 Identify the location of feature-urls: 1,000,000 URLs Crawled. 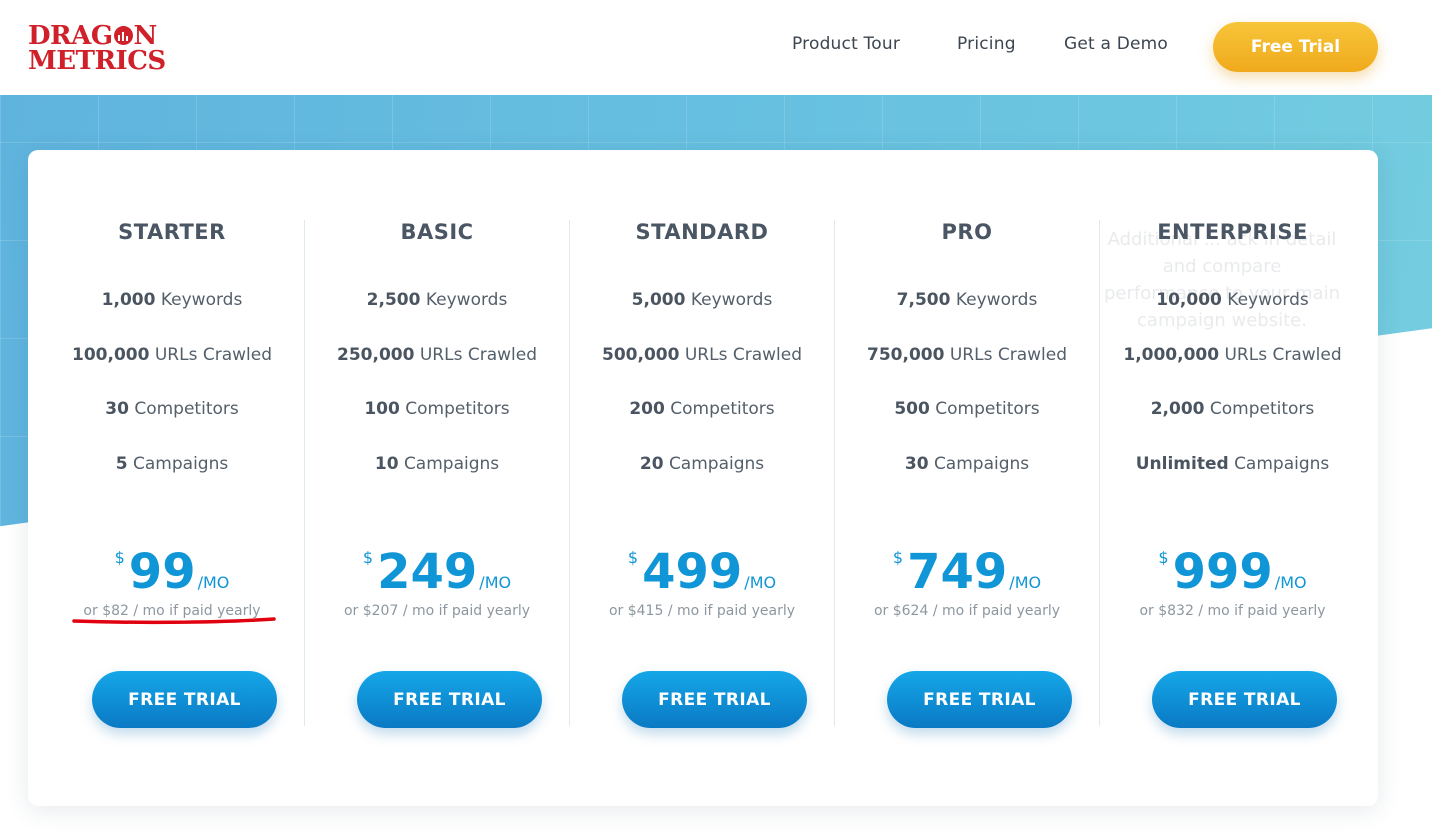
(1232, 355).